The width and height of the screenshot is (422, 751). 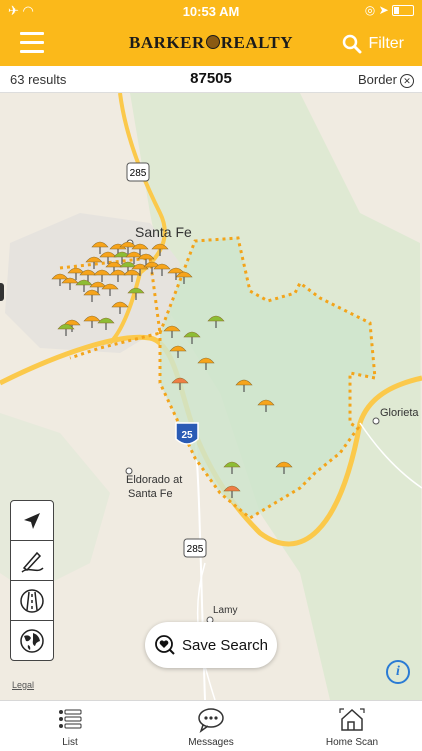 I want to click on house-scan-icon, so click(x=352, y=719).